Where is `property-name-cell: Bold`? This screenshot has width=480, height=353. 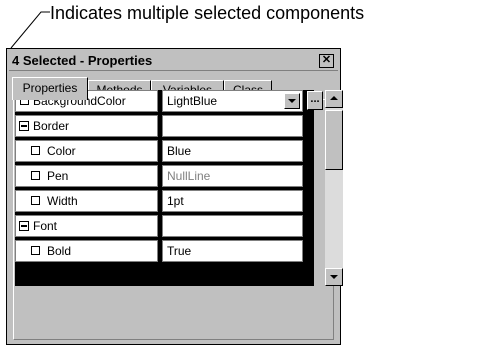
property-name-cell: Bold is located at coordinates (86, 251).